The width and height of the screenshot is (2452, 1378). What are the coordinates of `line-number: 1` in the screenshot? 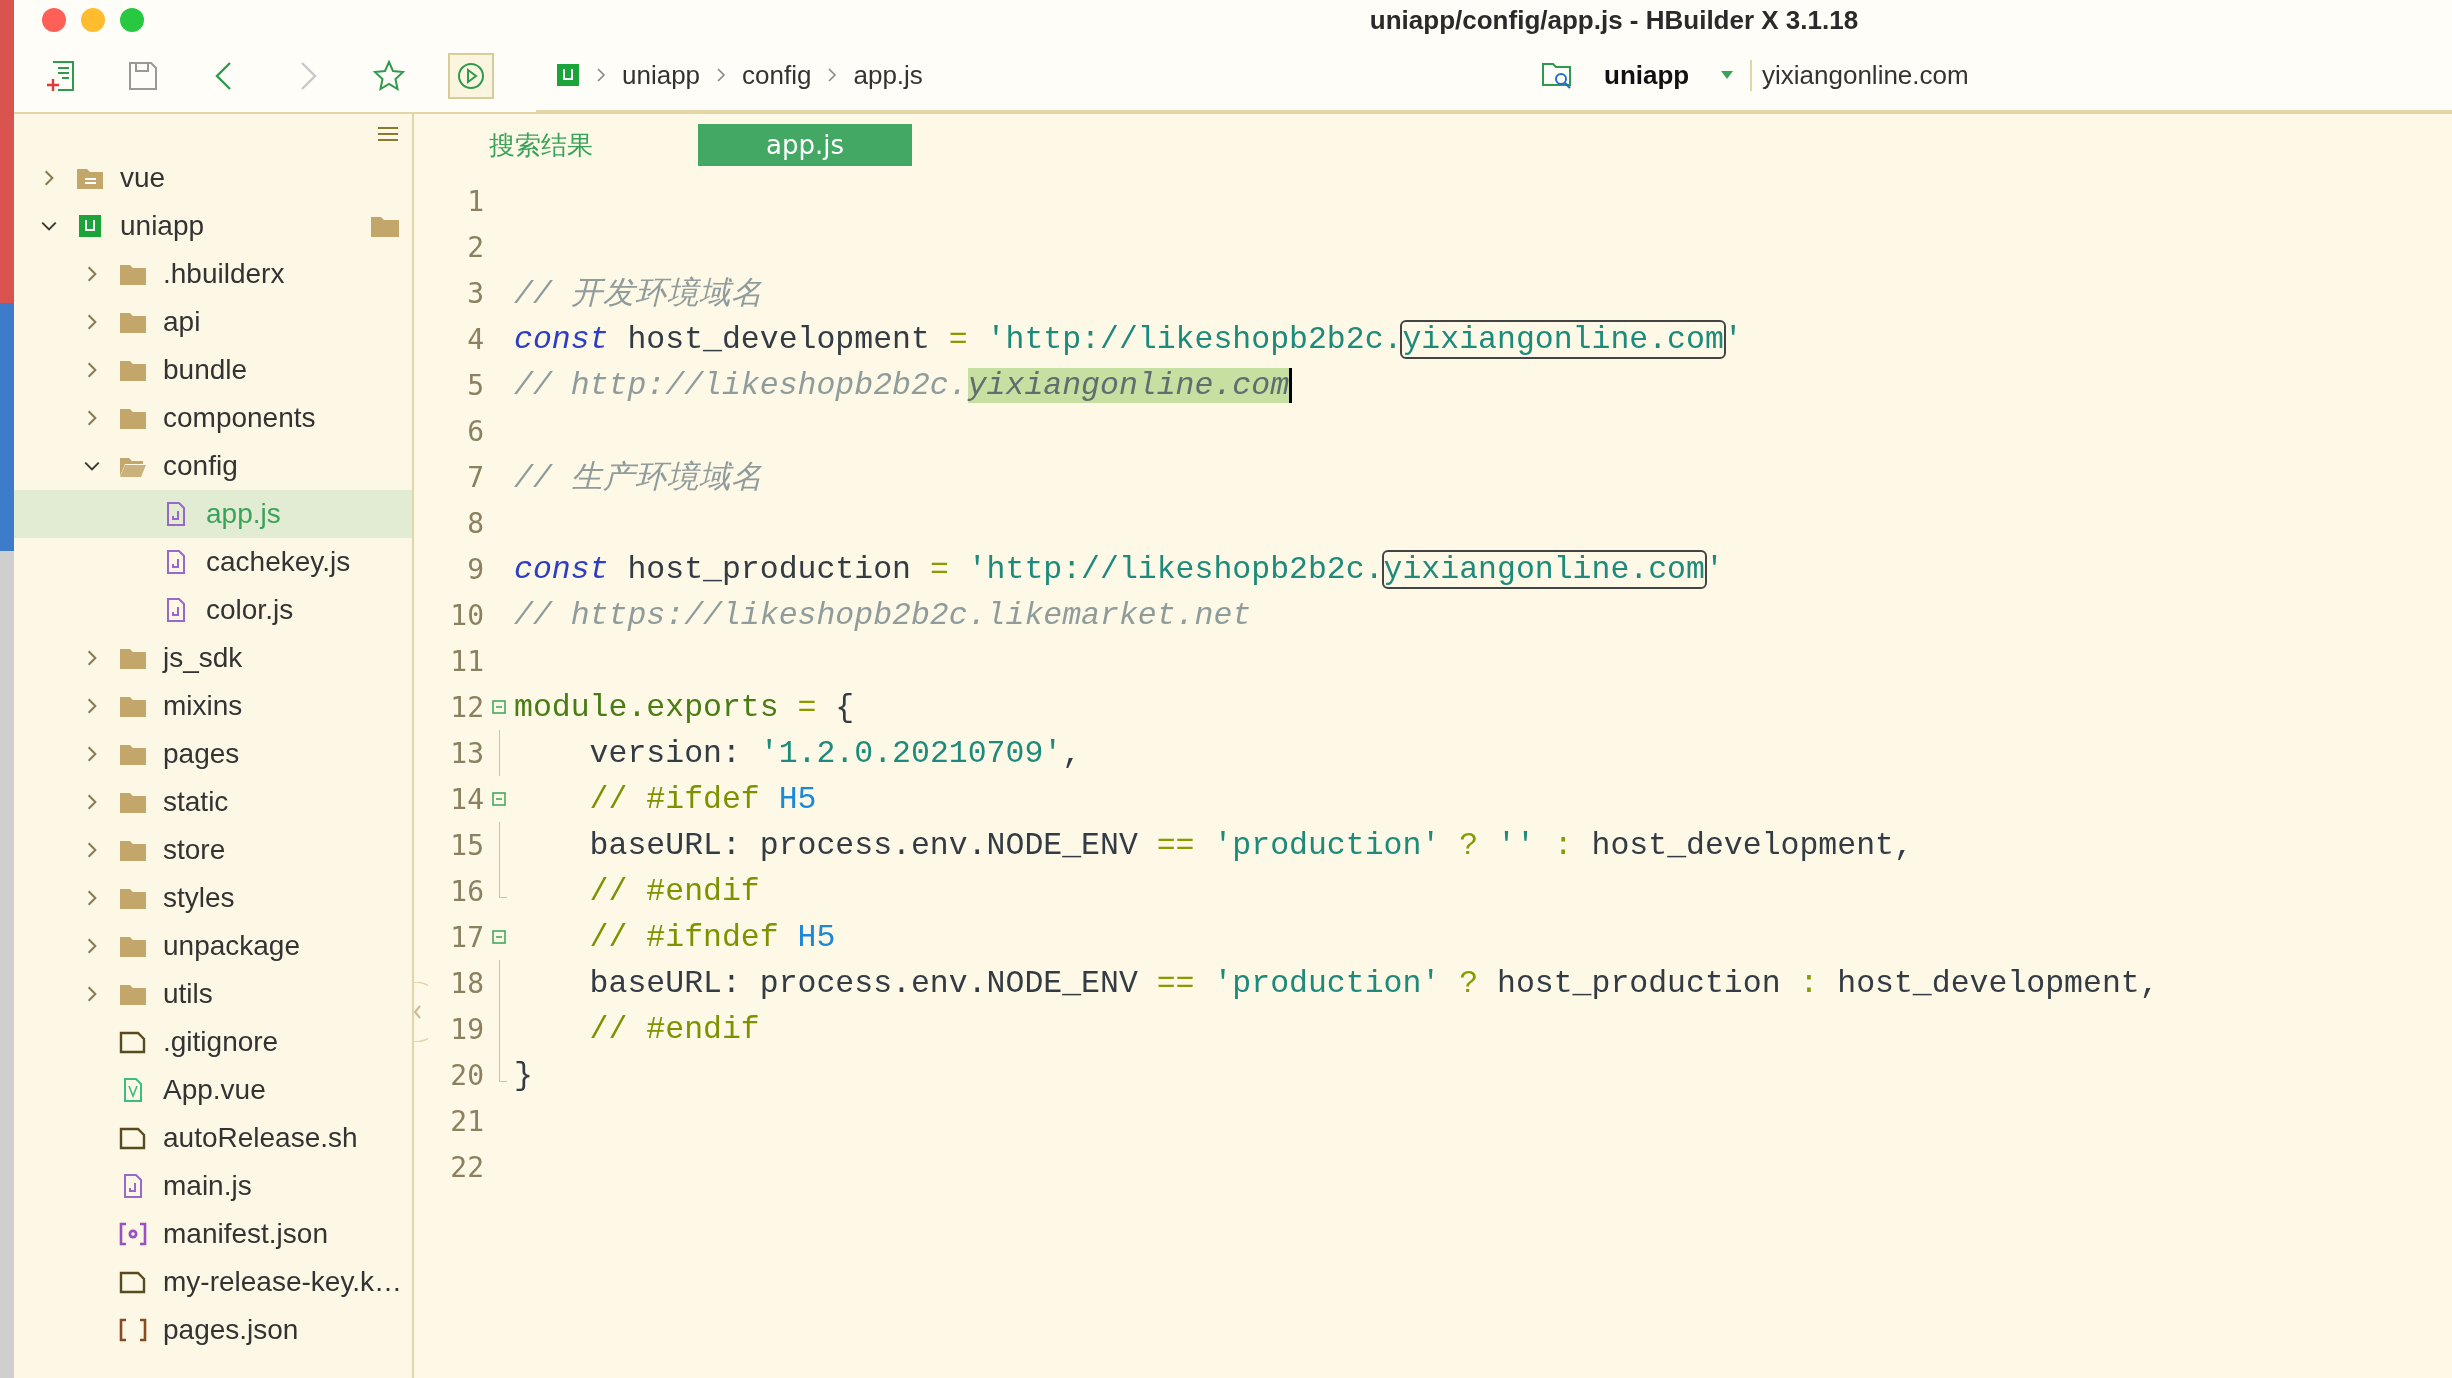 It's located at (475, 201).